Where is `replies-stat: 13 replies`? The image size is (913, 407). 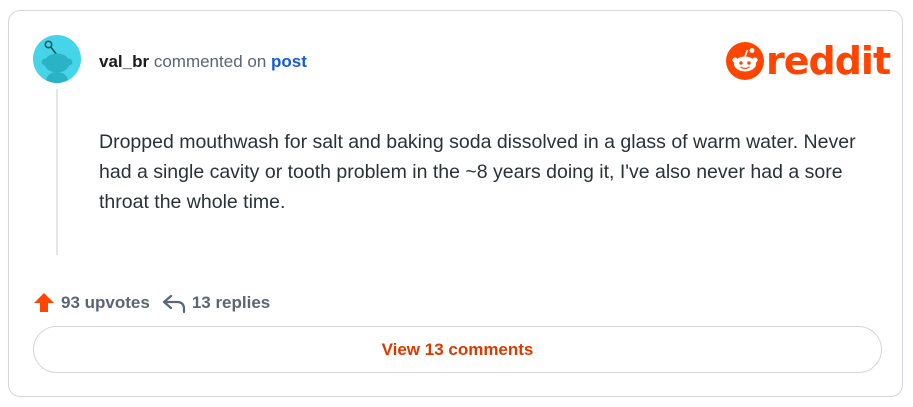 replies-stat: 13 replies is located at coordinates (216, 303).